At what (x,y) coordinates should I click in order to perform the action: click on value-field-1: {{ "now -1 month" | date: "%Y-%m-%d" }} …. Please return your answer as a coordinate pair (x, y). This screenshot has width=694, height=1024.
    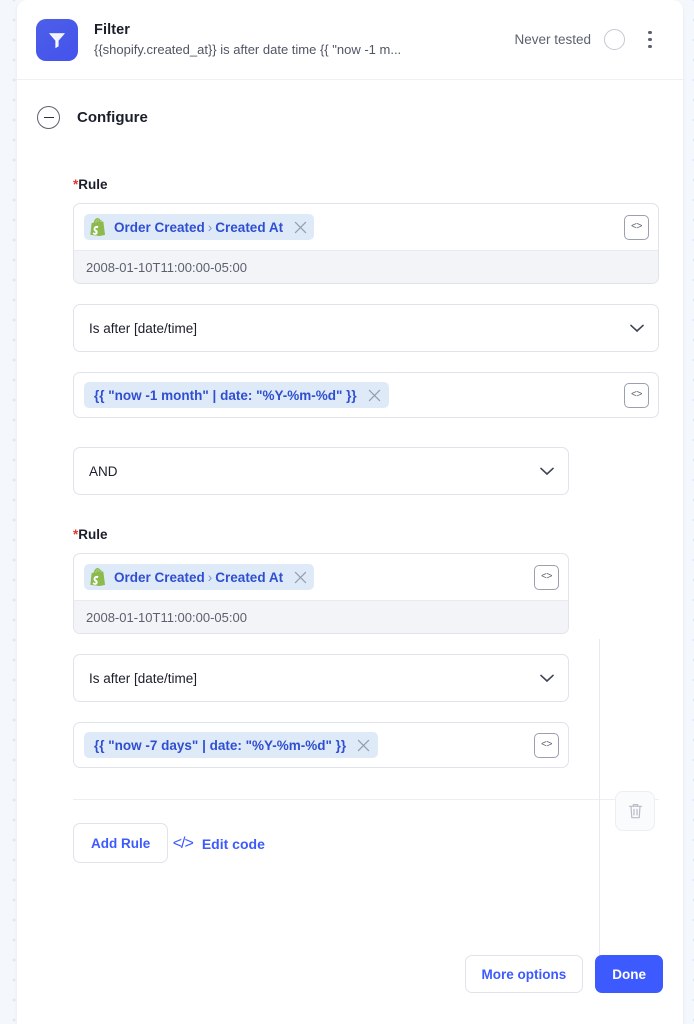
    Looking at the image, I should click on (366, 395).